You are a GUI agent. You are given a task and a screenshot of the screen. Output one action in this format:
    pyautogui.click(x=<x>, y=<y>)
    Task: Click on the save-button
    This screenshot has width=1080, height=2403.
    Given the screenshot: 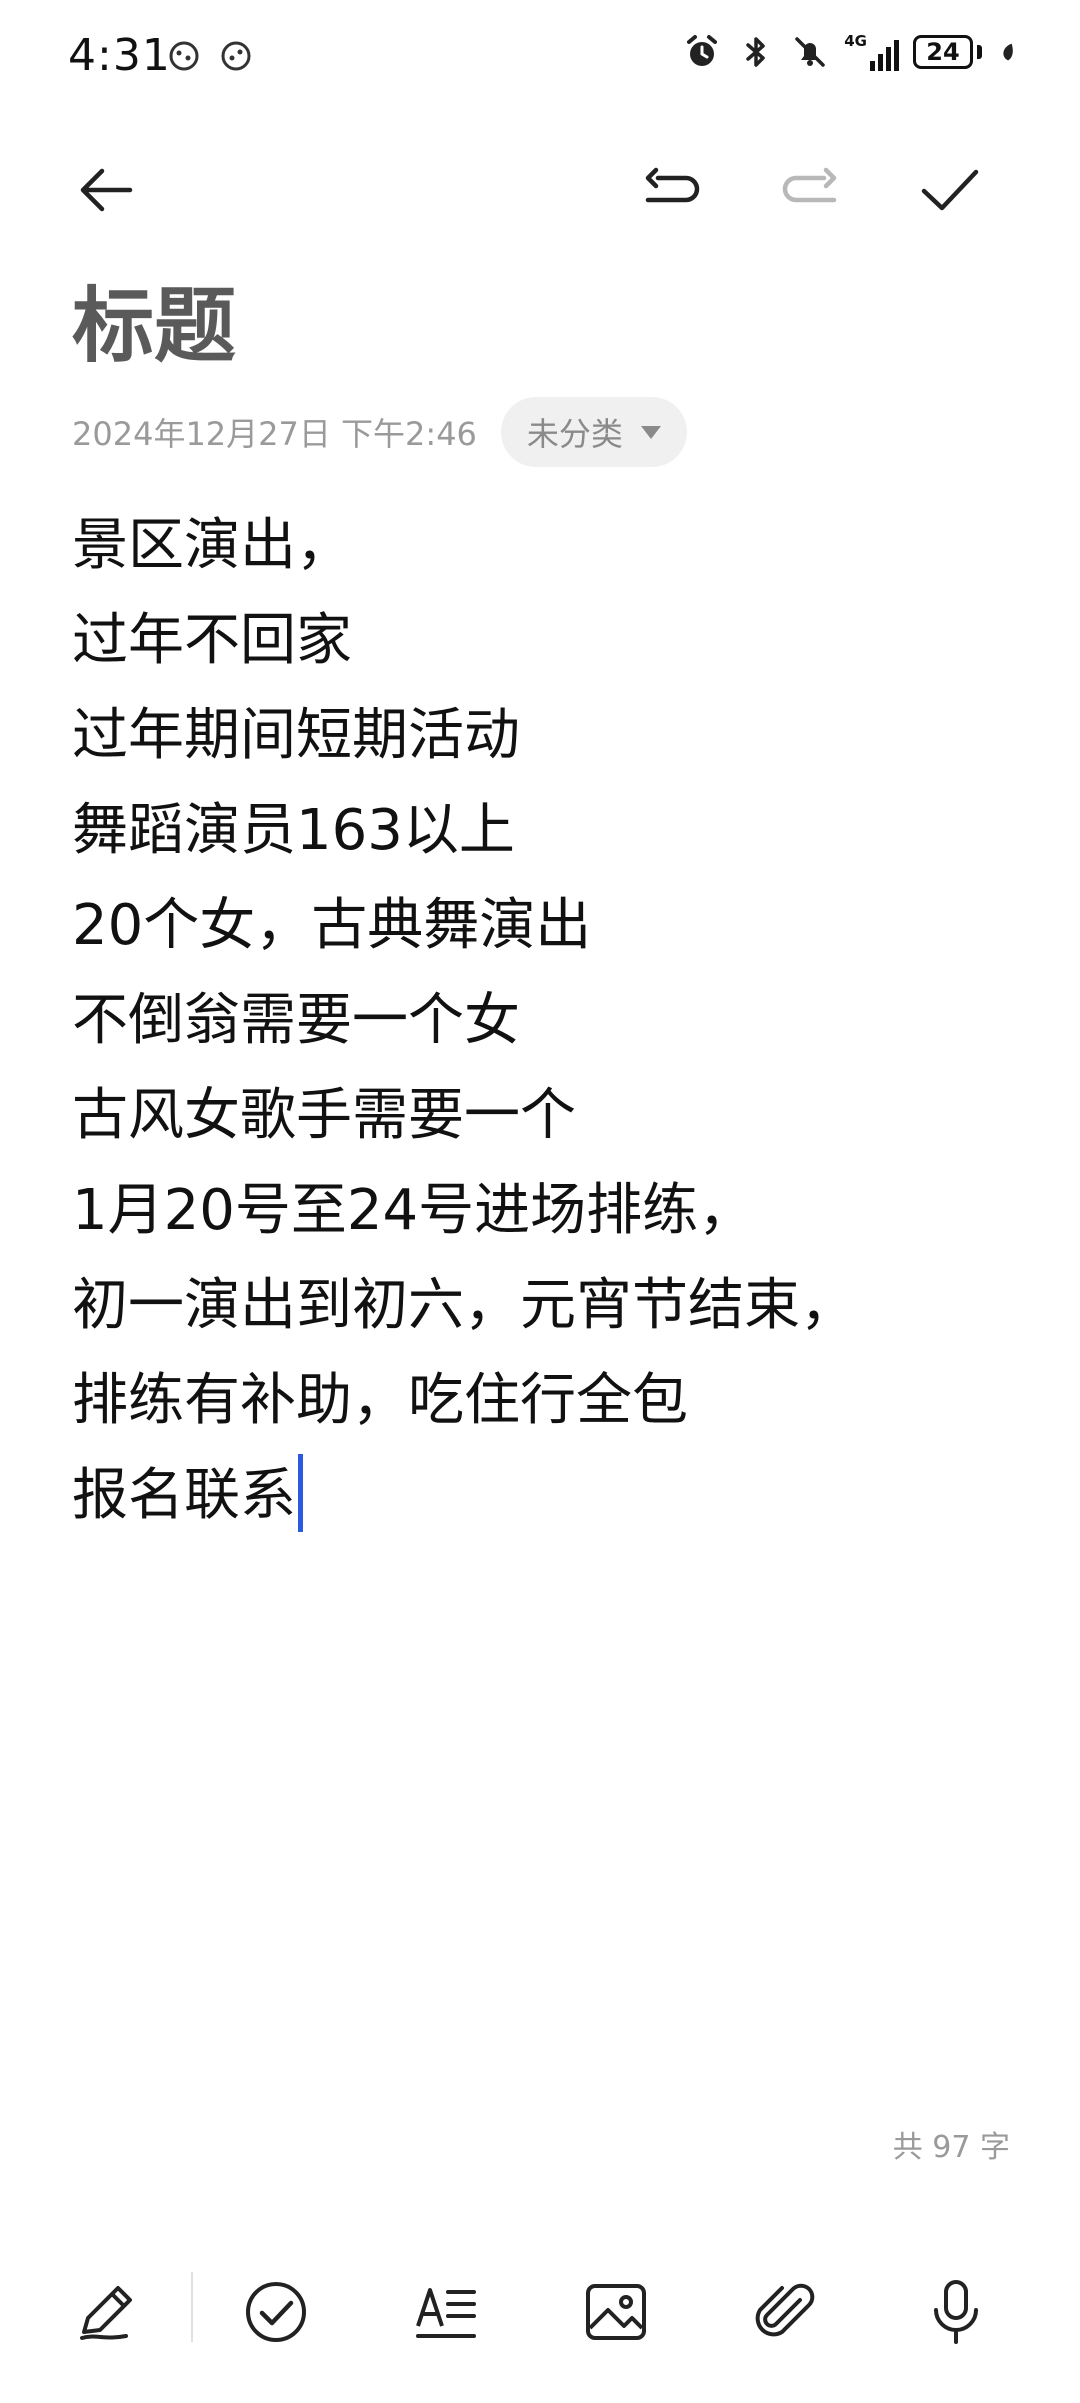 What is the action you would take?
    pyautogui.click(x=950, y=190)
    